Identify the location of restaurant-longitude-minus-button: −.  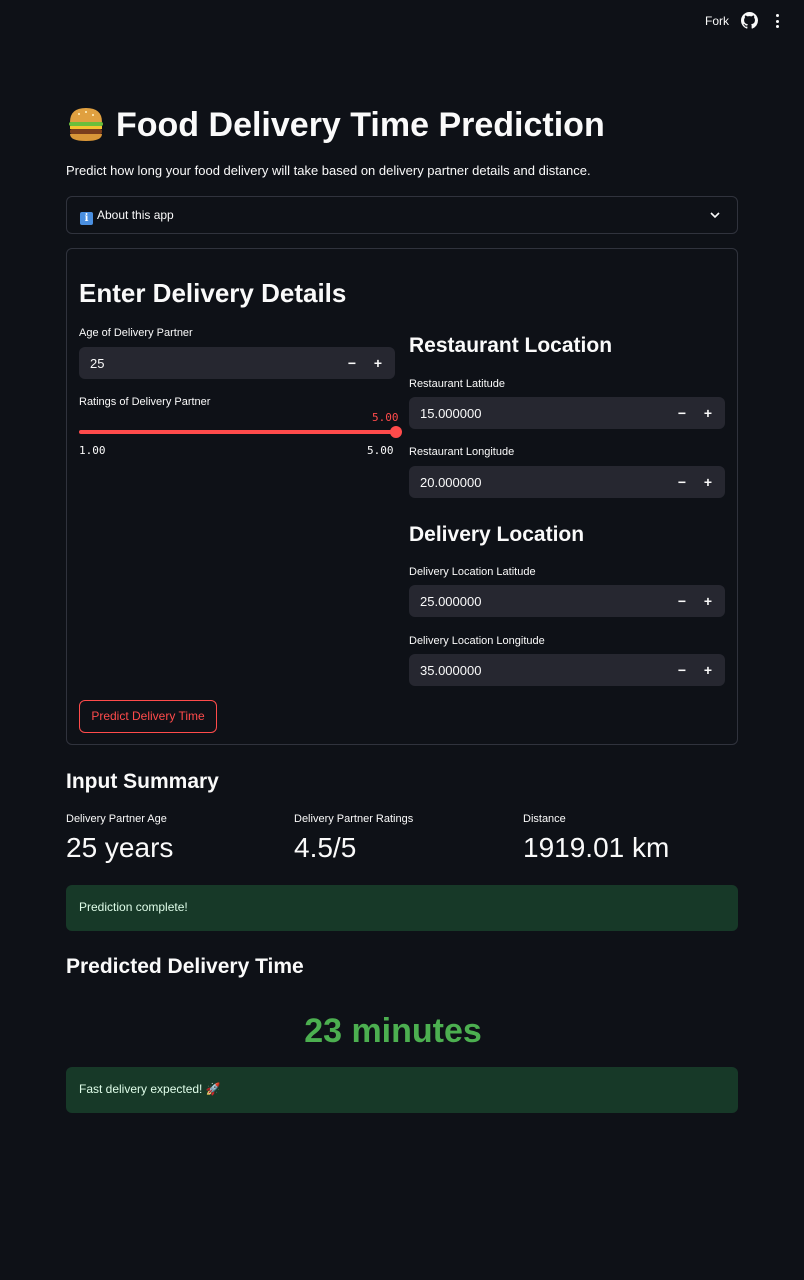
(682, 482).